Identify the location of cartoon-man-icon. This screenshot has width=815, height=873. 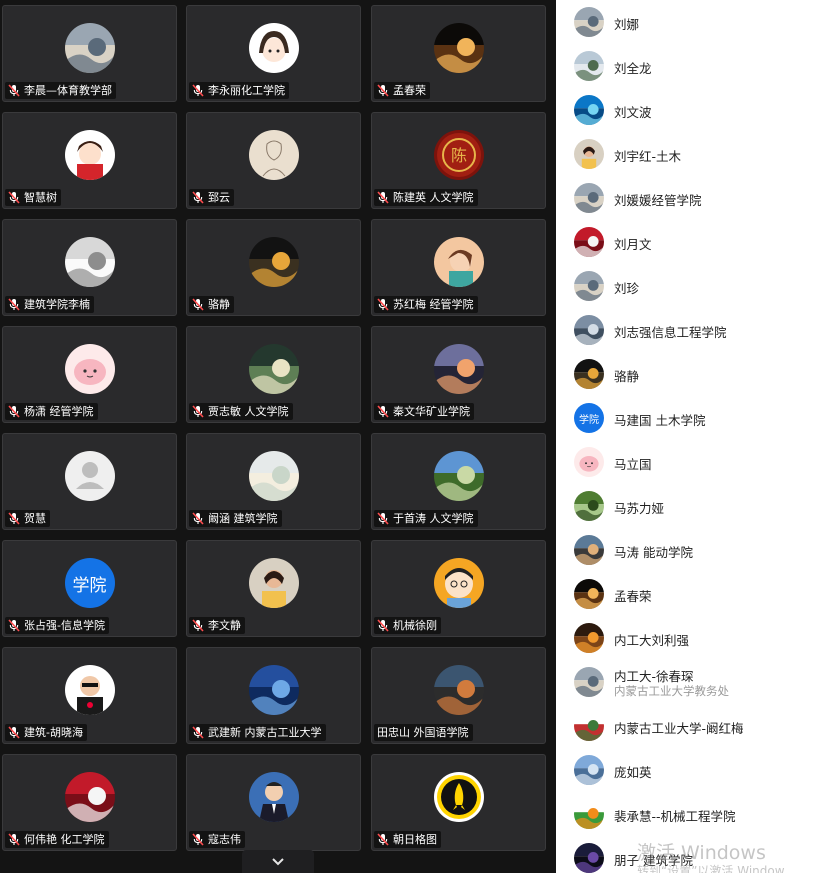
(458, 583).